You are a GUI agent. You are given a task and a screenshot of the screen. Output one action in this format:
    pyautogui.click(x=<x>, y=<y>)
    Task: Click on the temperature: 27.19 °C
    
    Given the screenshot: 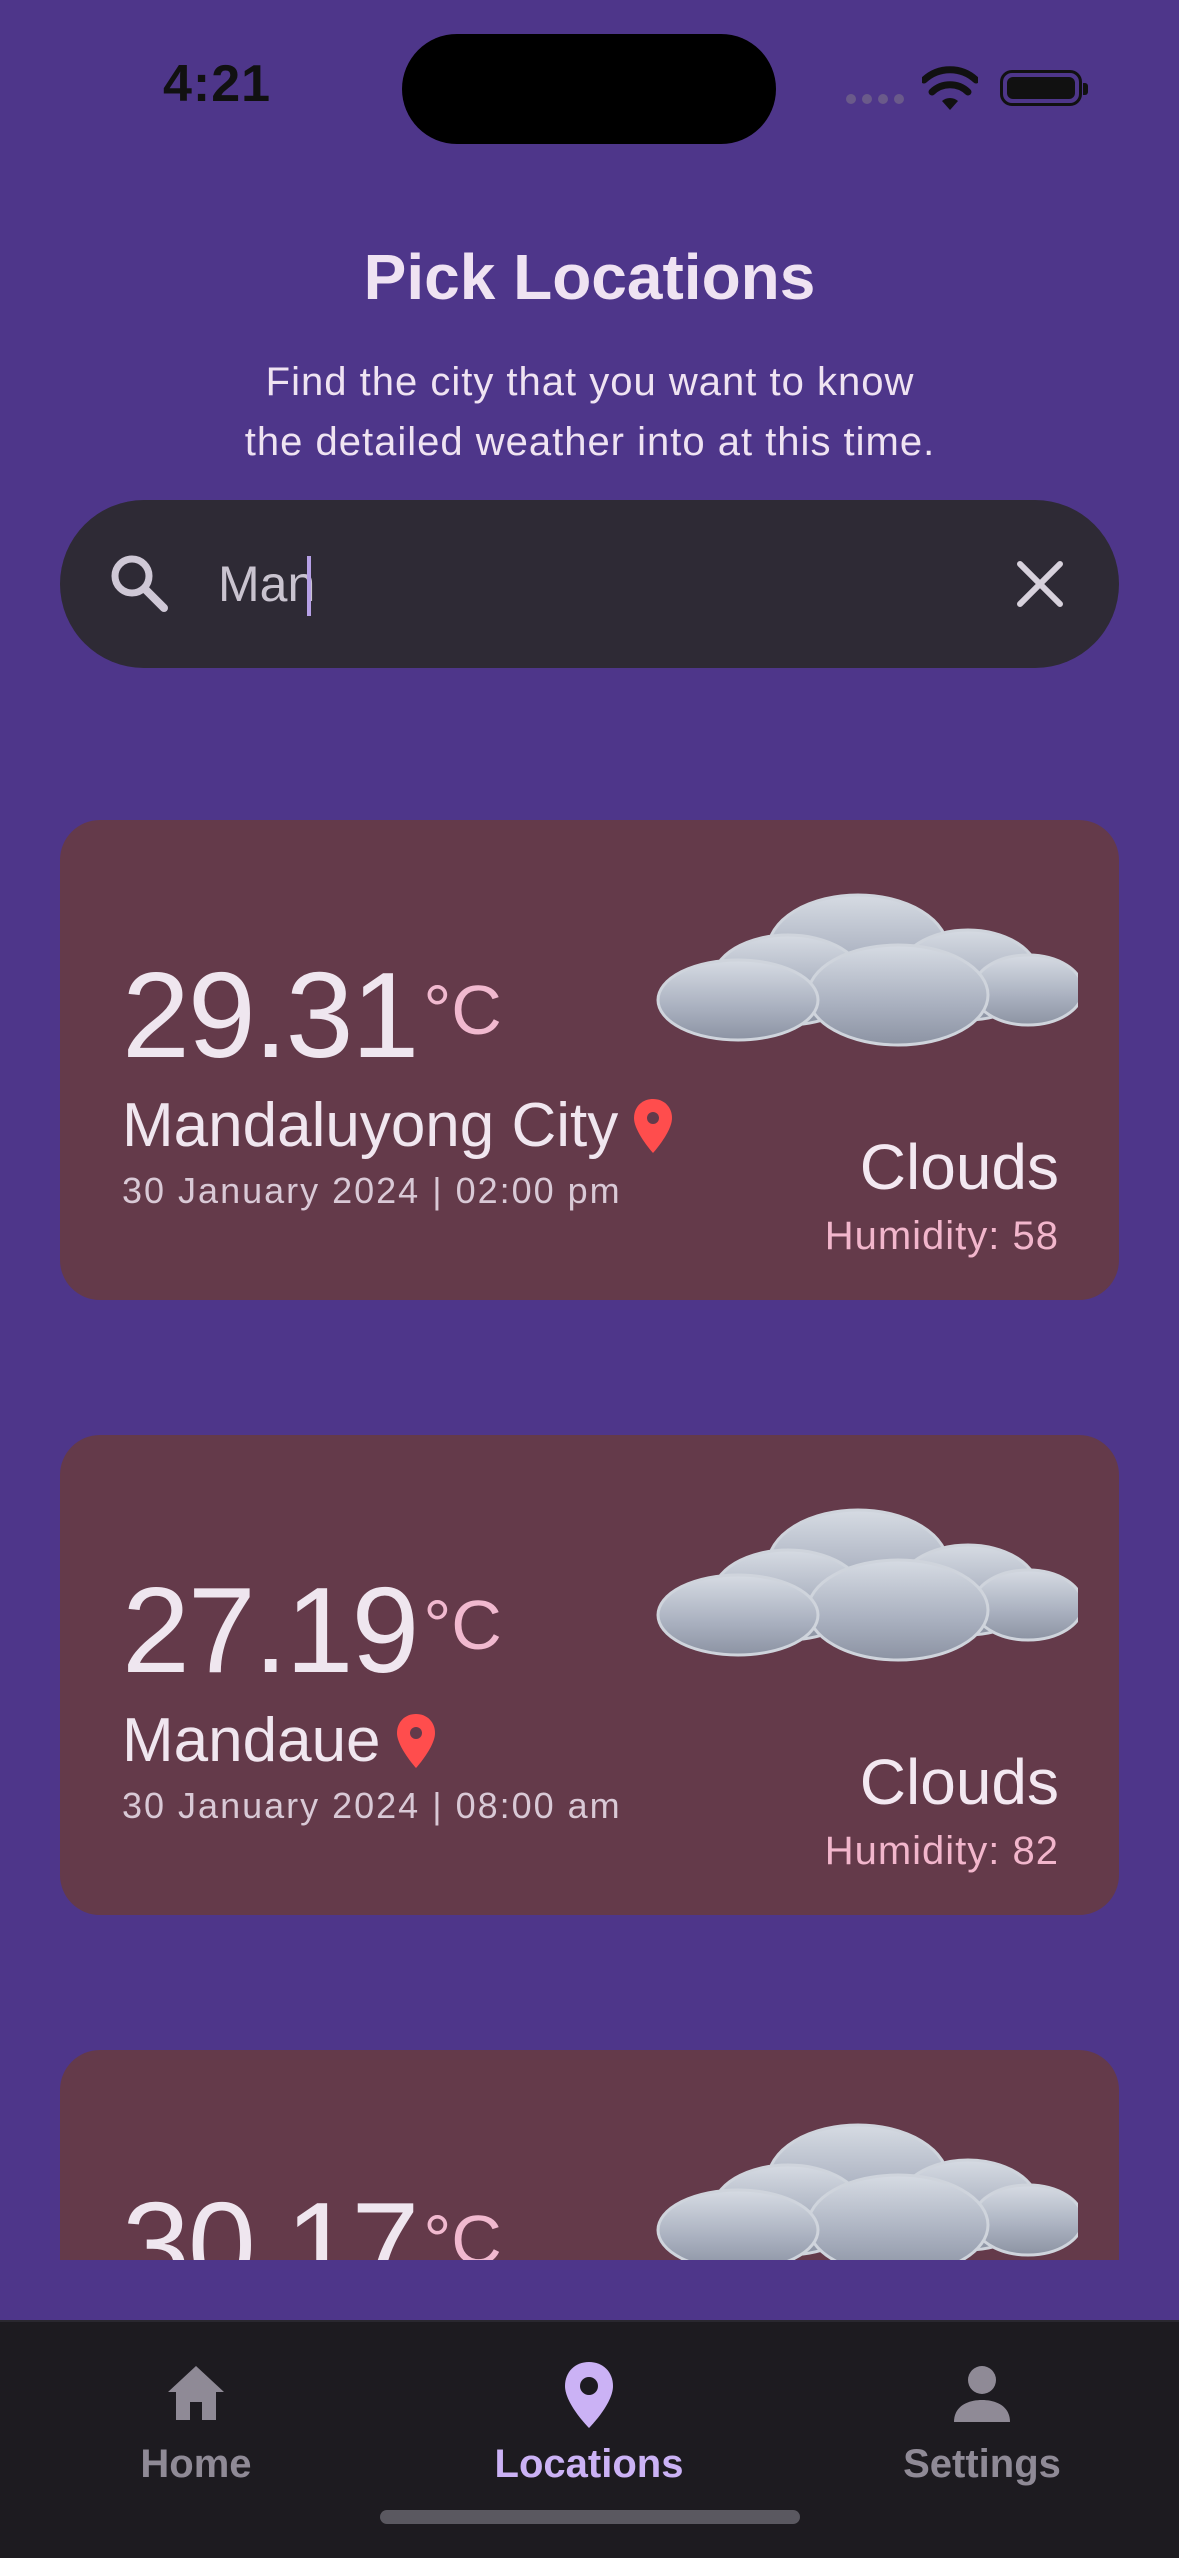 What is the action you would take?
    pyautogui.click(x=312, y=1630)
    